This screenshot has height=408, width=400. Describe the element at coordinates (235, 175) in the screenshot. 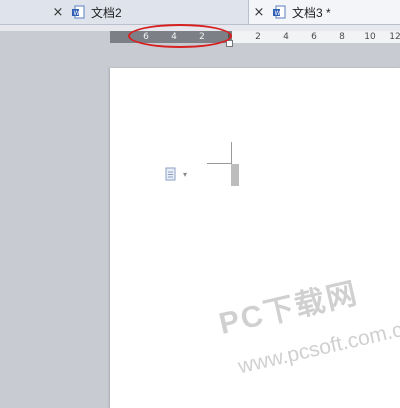

I see `text-cursor` at that location.